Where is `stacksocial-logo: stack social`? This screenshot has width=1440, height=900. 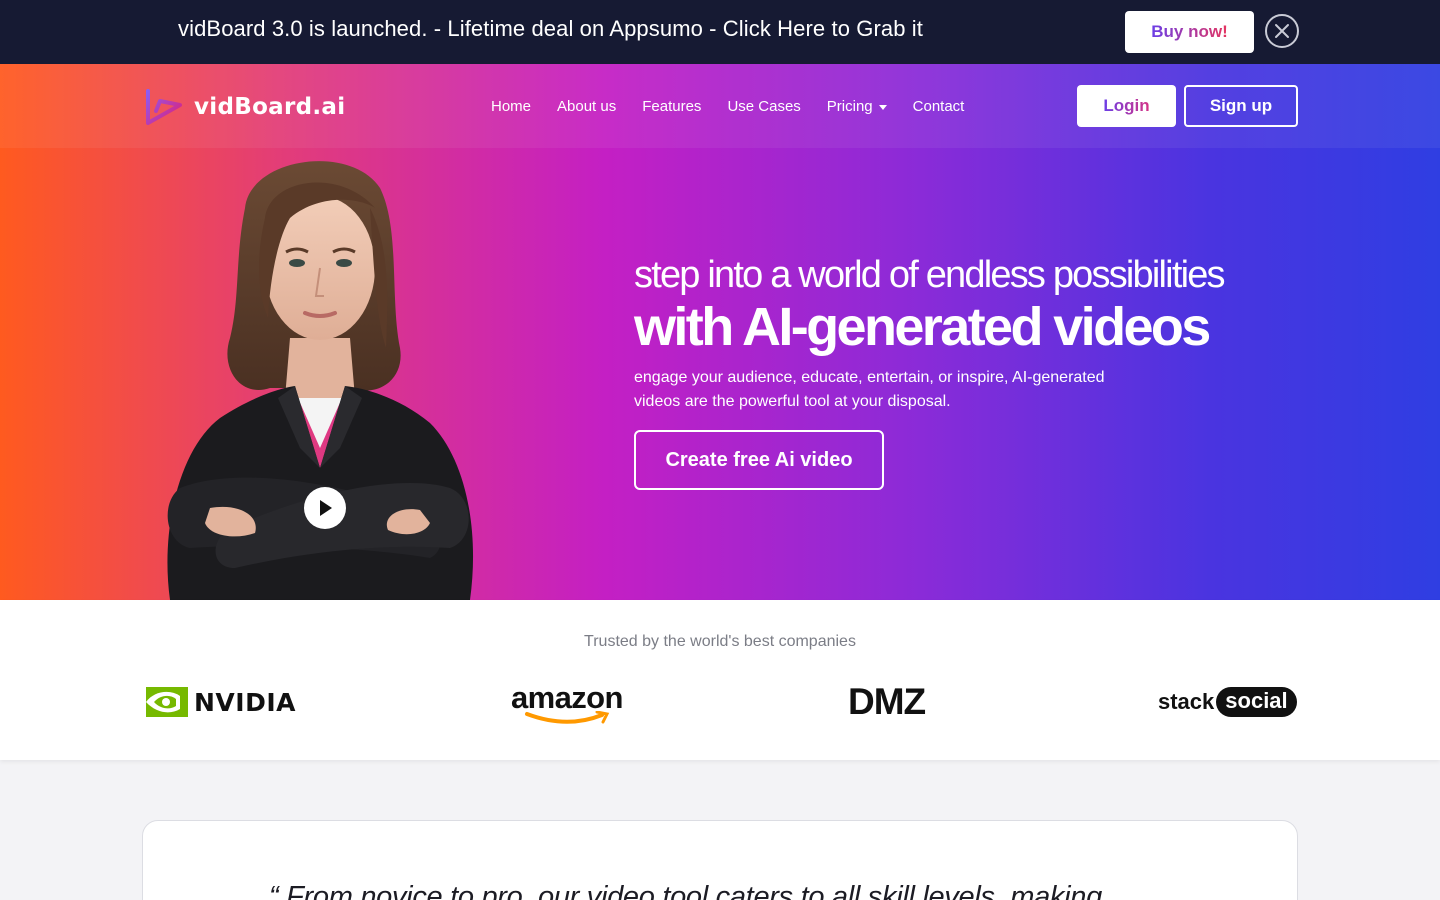
stacksocial-logo: stack social is located at coordinates (1227, 702).